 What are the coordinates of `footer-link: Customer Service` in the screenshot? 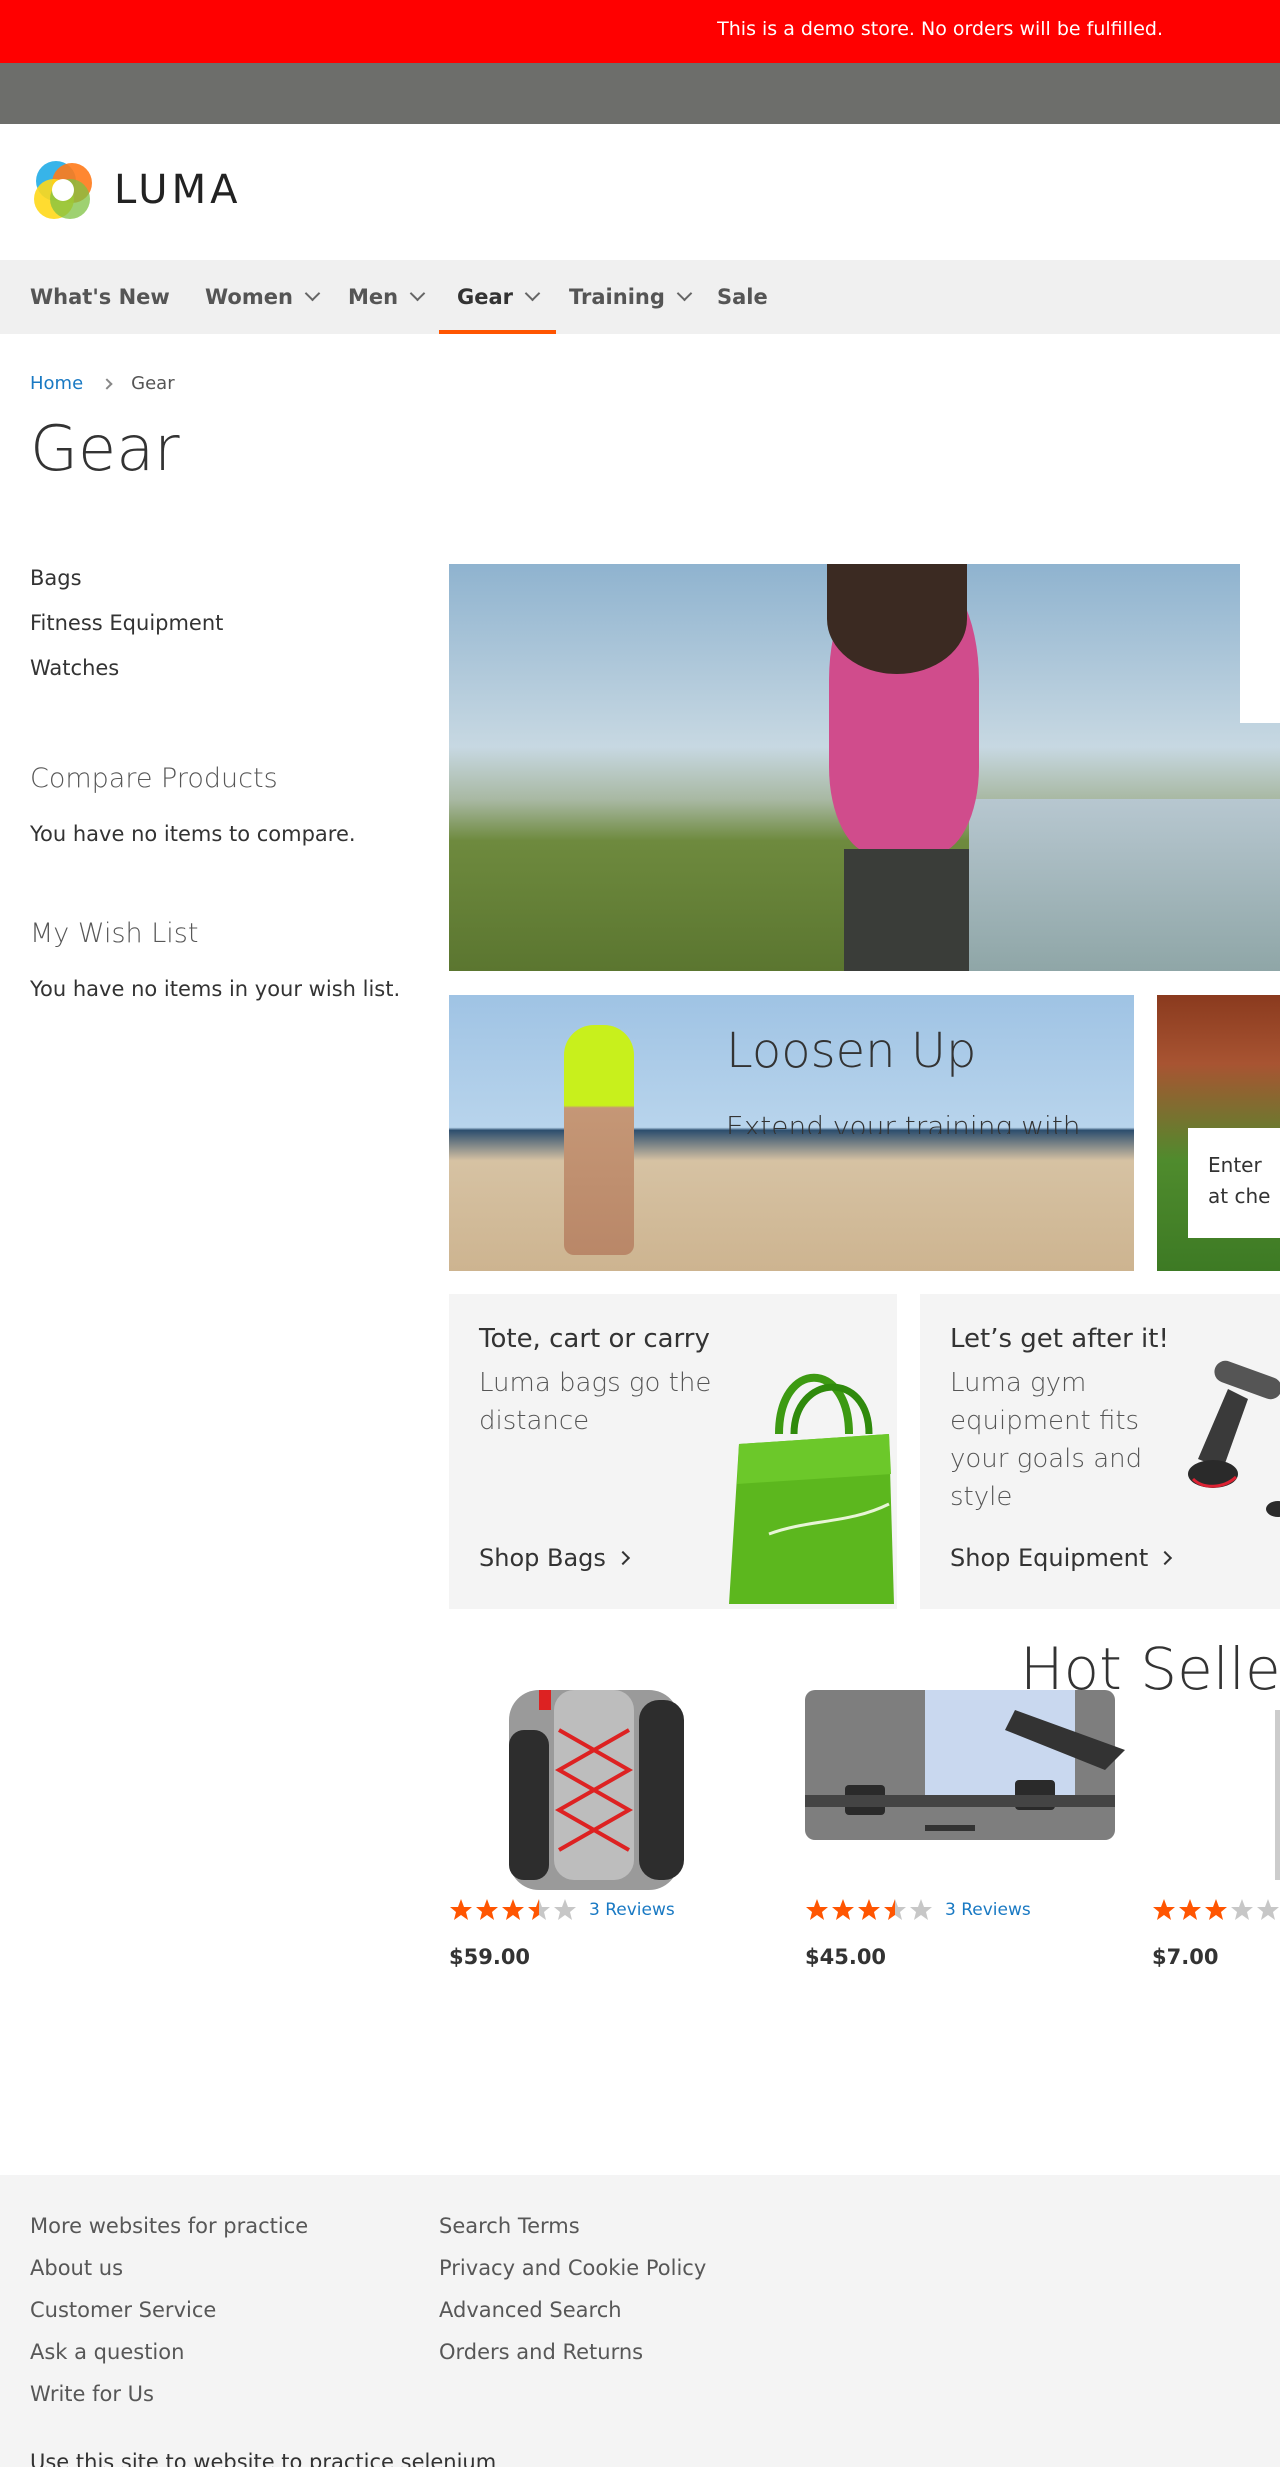 It's located at (169, 2310).